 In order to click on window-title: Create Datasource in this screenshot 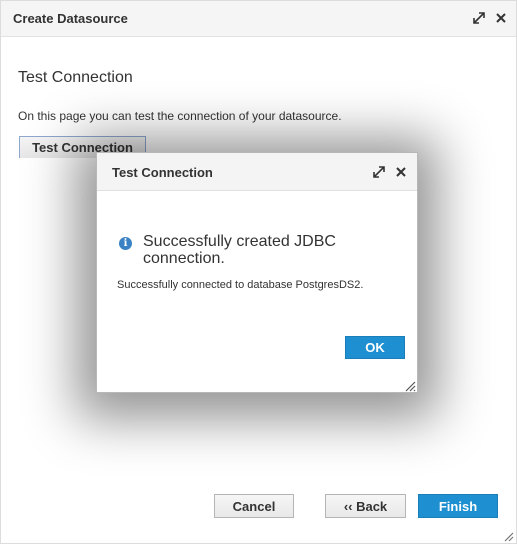, I will do `click(70, 18)`.